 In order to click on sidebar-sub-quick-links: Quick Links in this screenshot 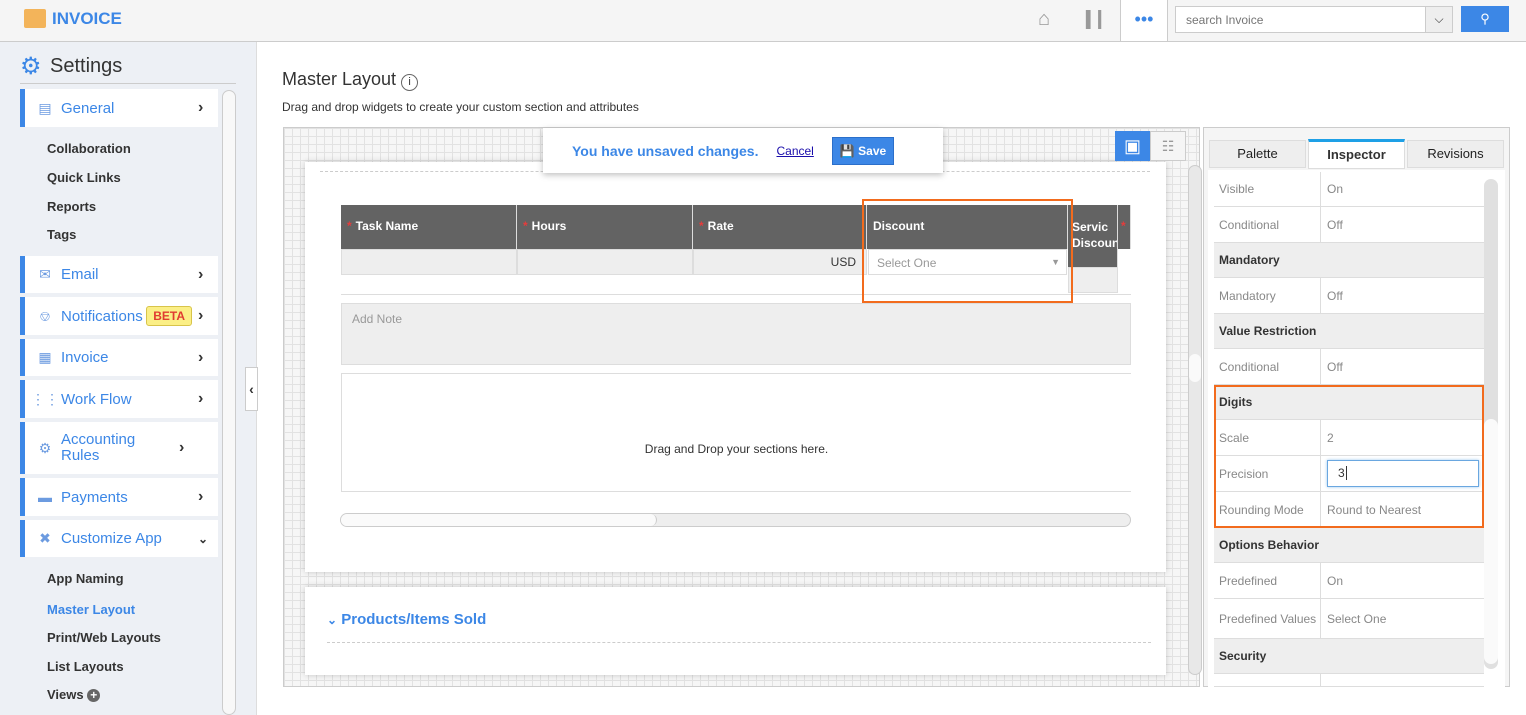, I will do `click(84, 177)`.